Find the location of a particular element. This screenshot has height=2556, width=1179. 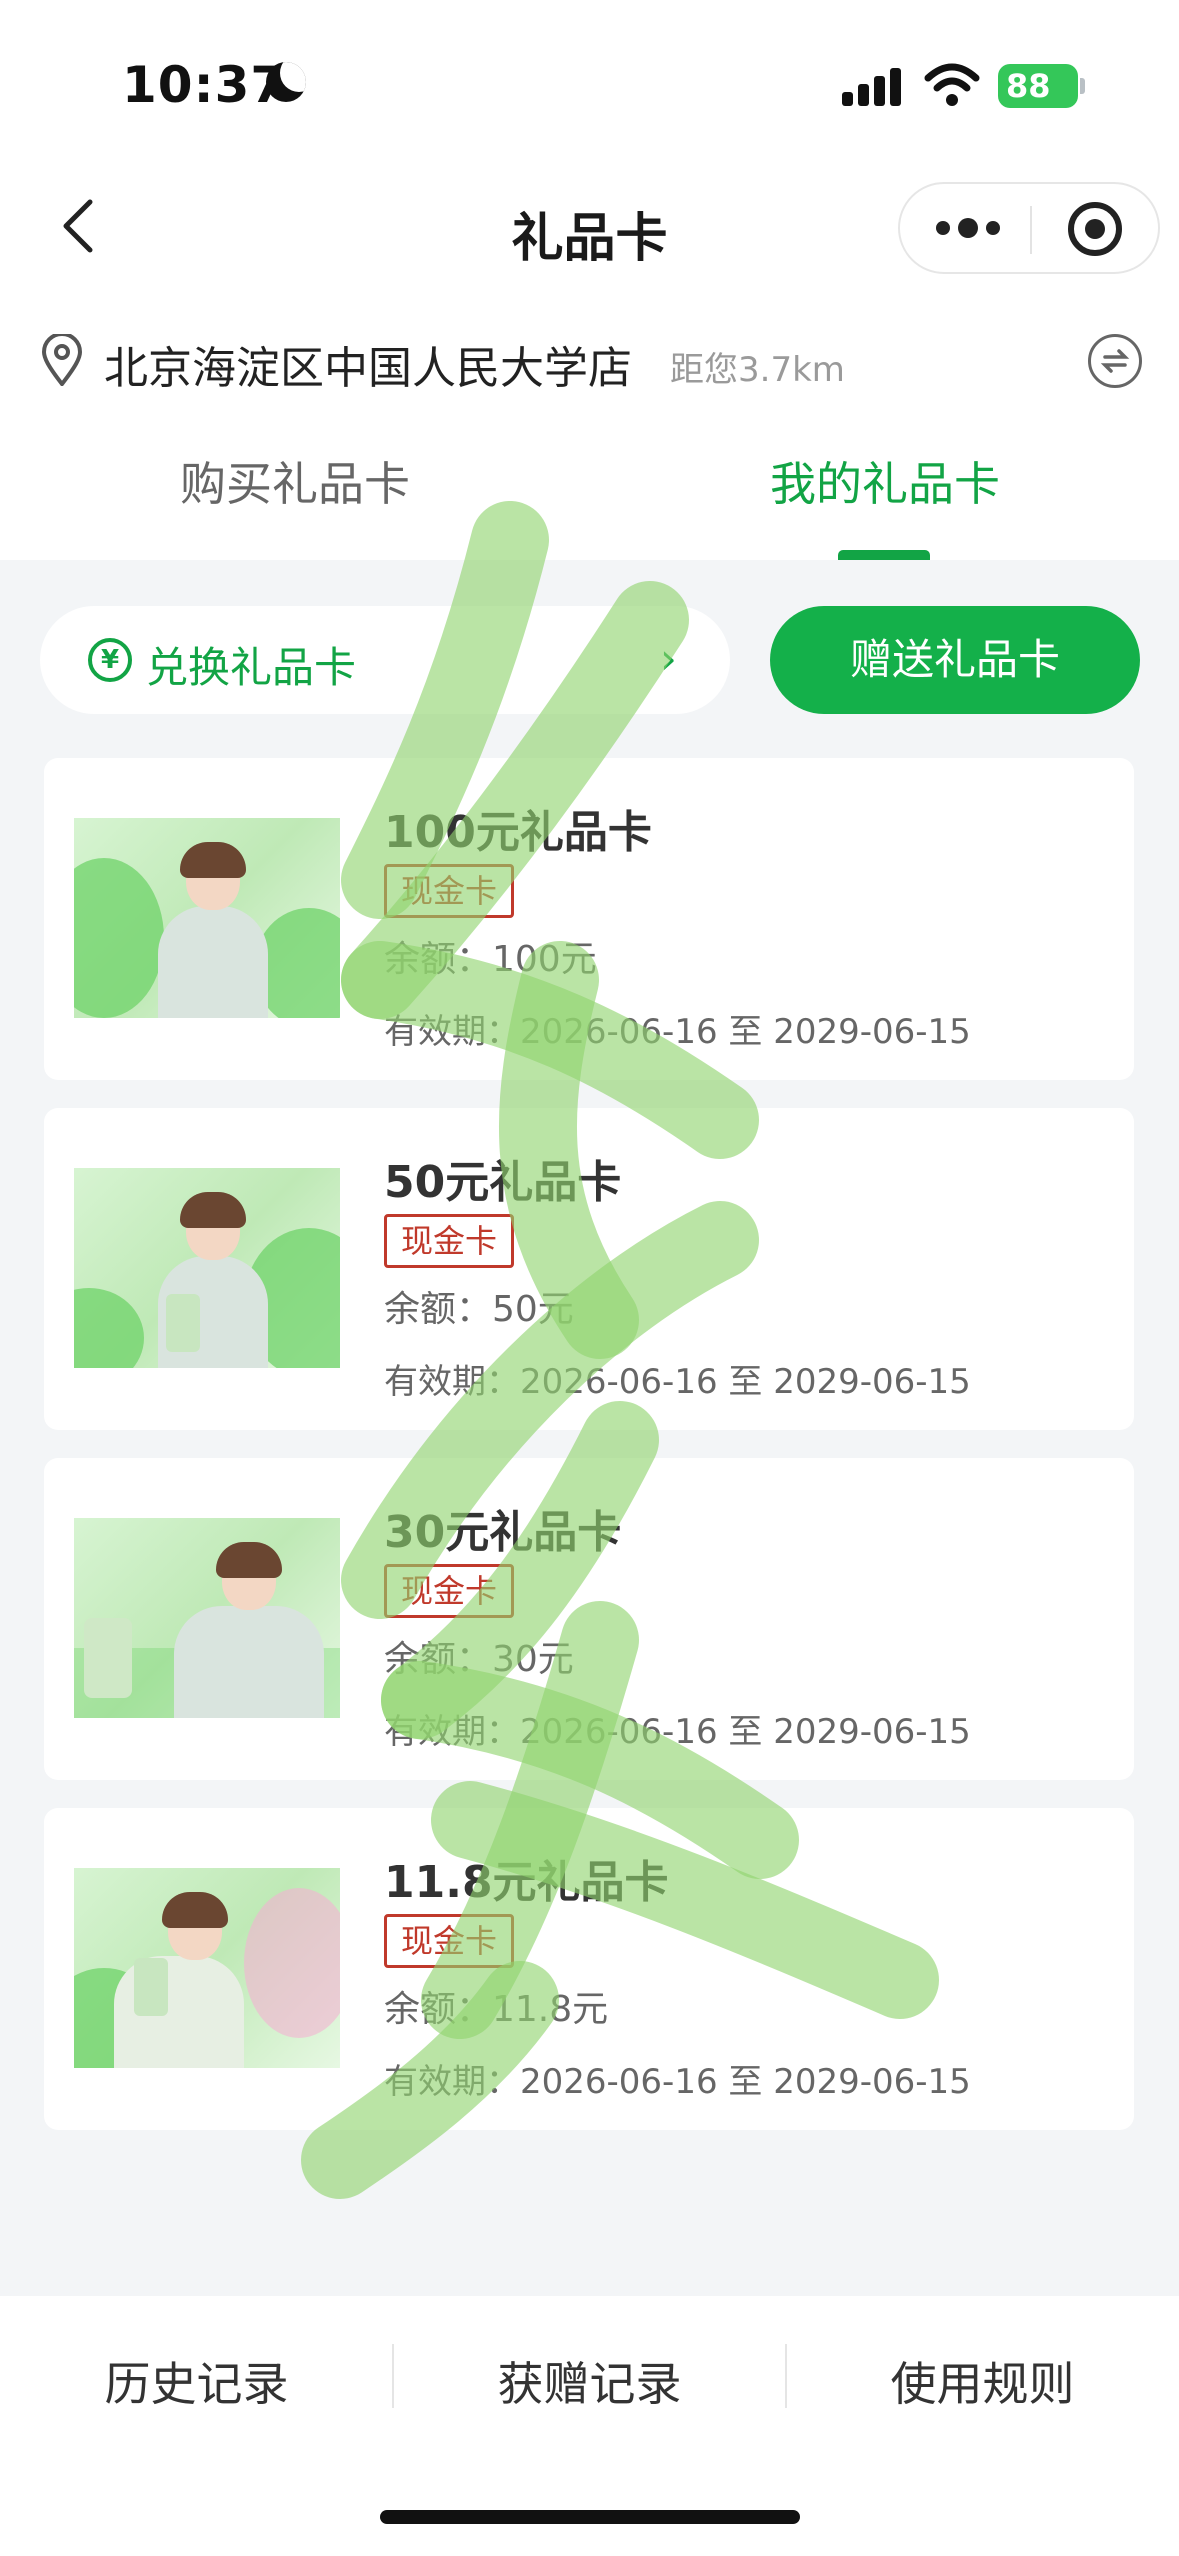

battery-icon: 88 is located at coordinates (1038, 86).